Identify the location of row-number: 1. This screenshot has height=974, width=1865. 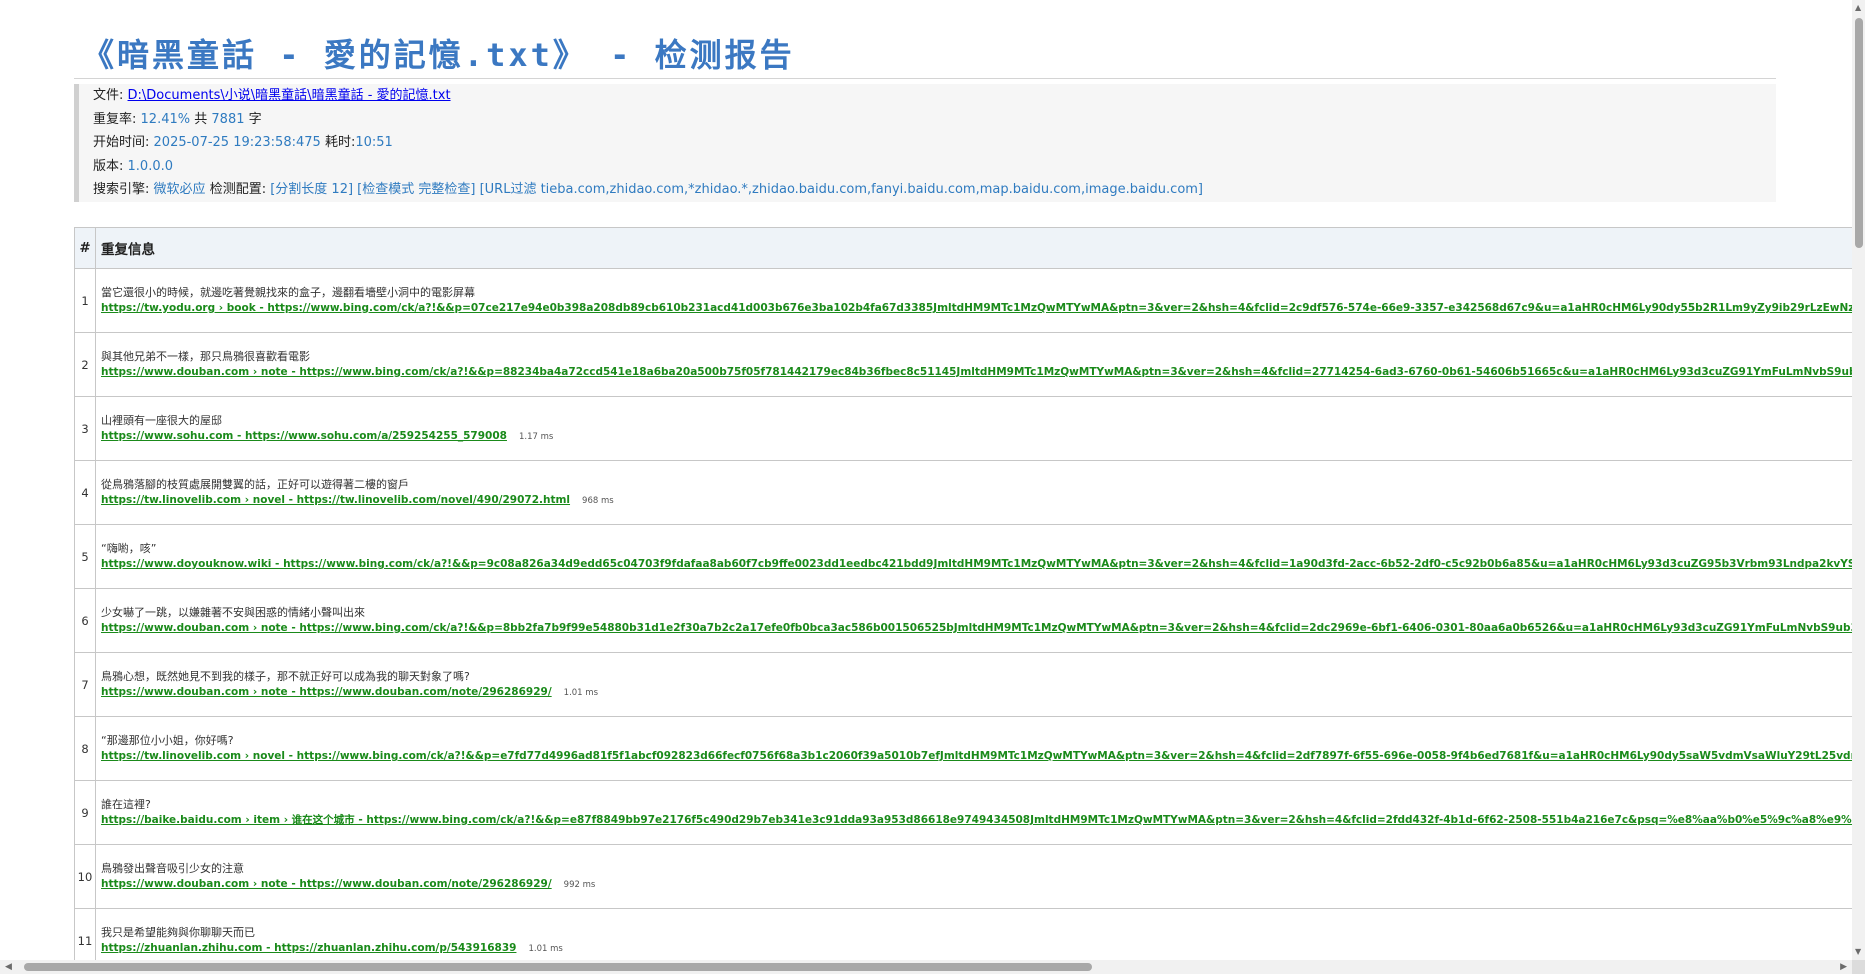
(85, 300).